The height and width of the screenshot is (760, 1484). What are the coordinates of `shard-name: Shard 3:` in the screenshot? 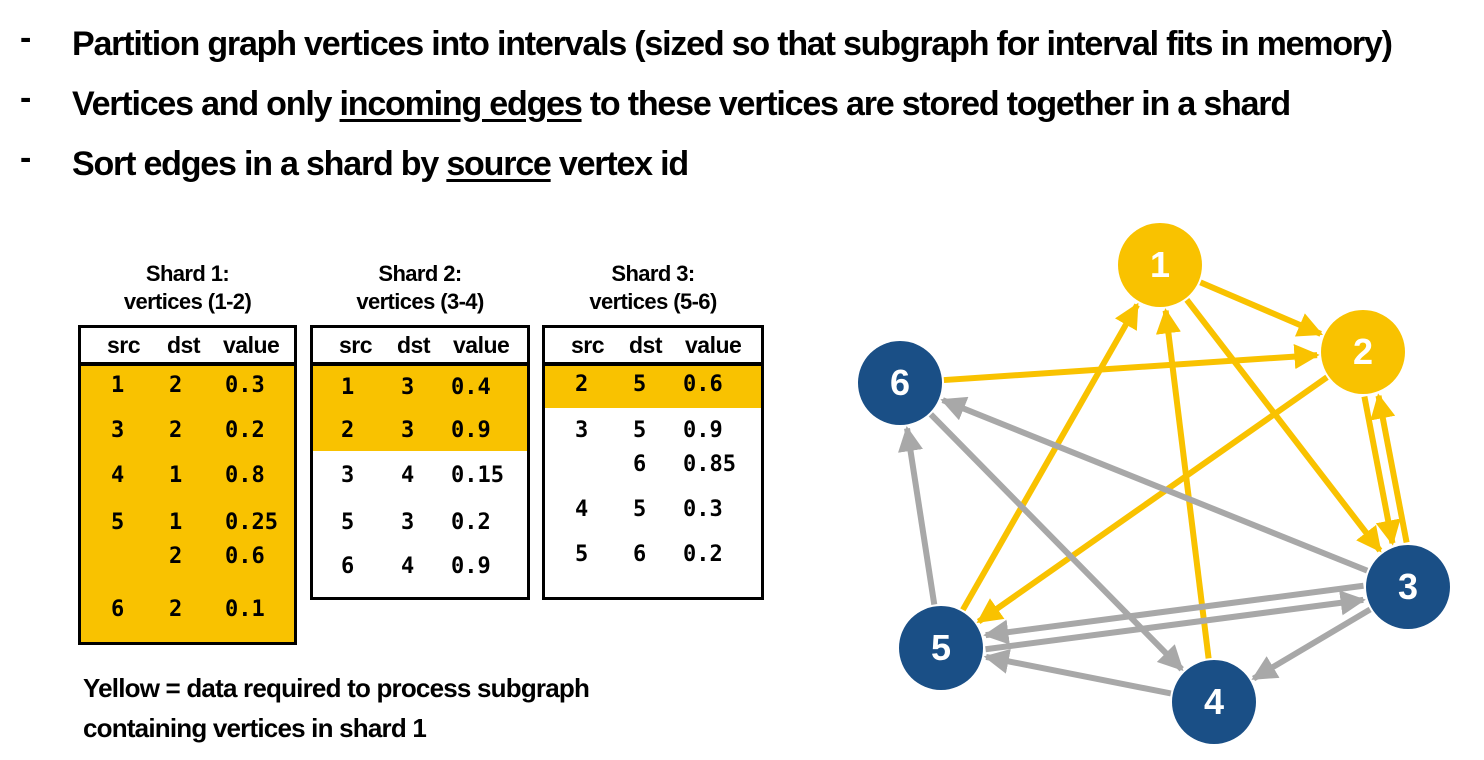 It's located at (653, 273).